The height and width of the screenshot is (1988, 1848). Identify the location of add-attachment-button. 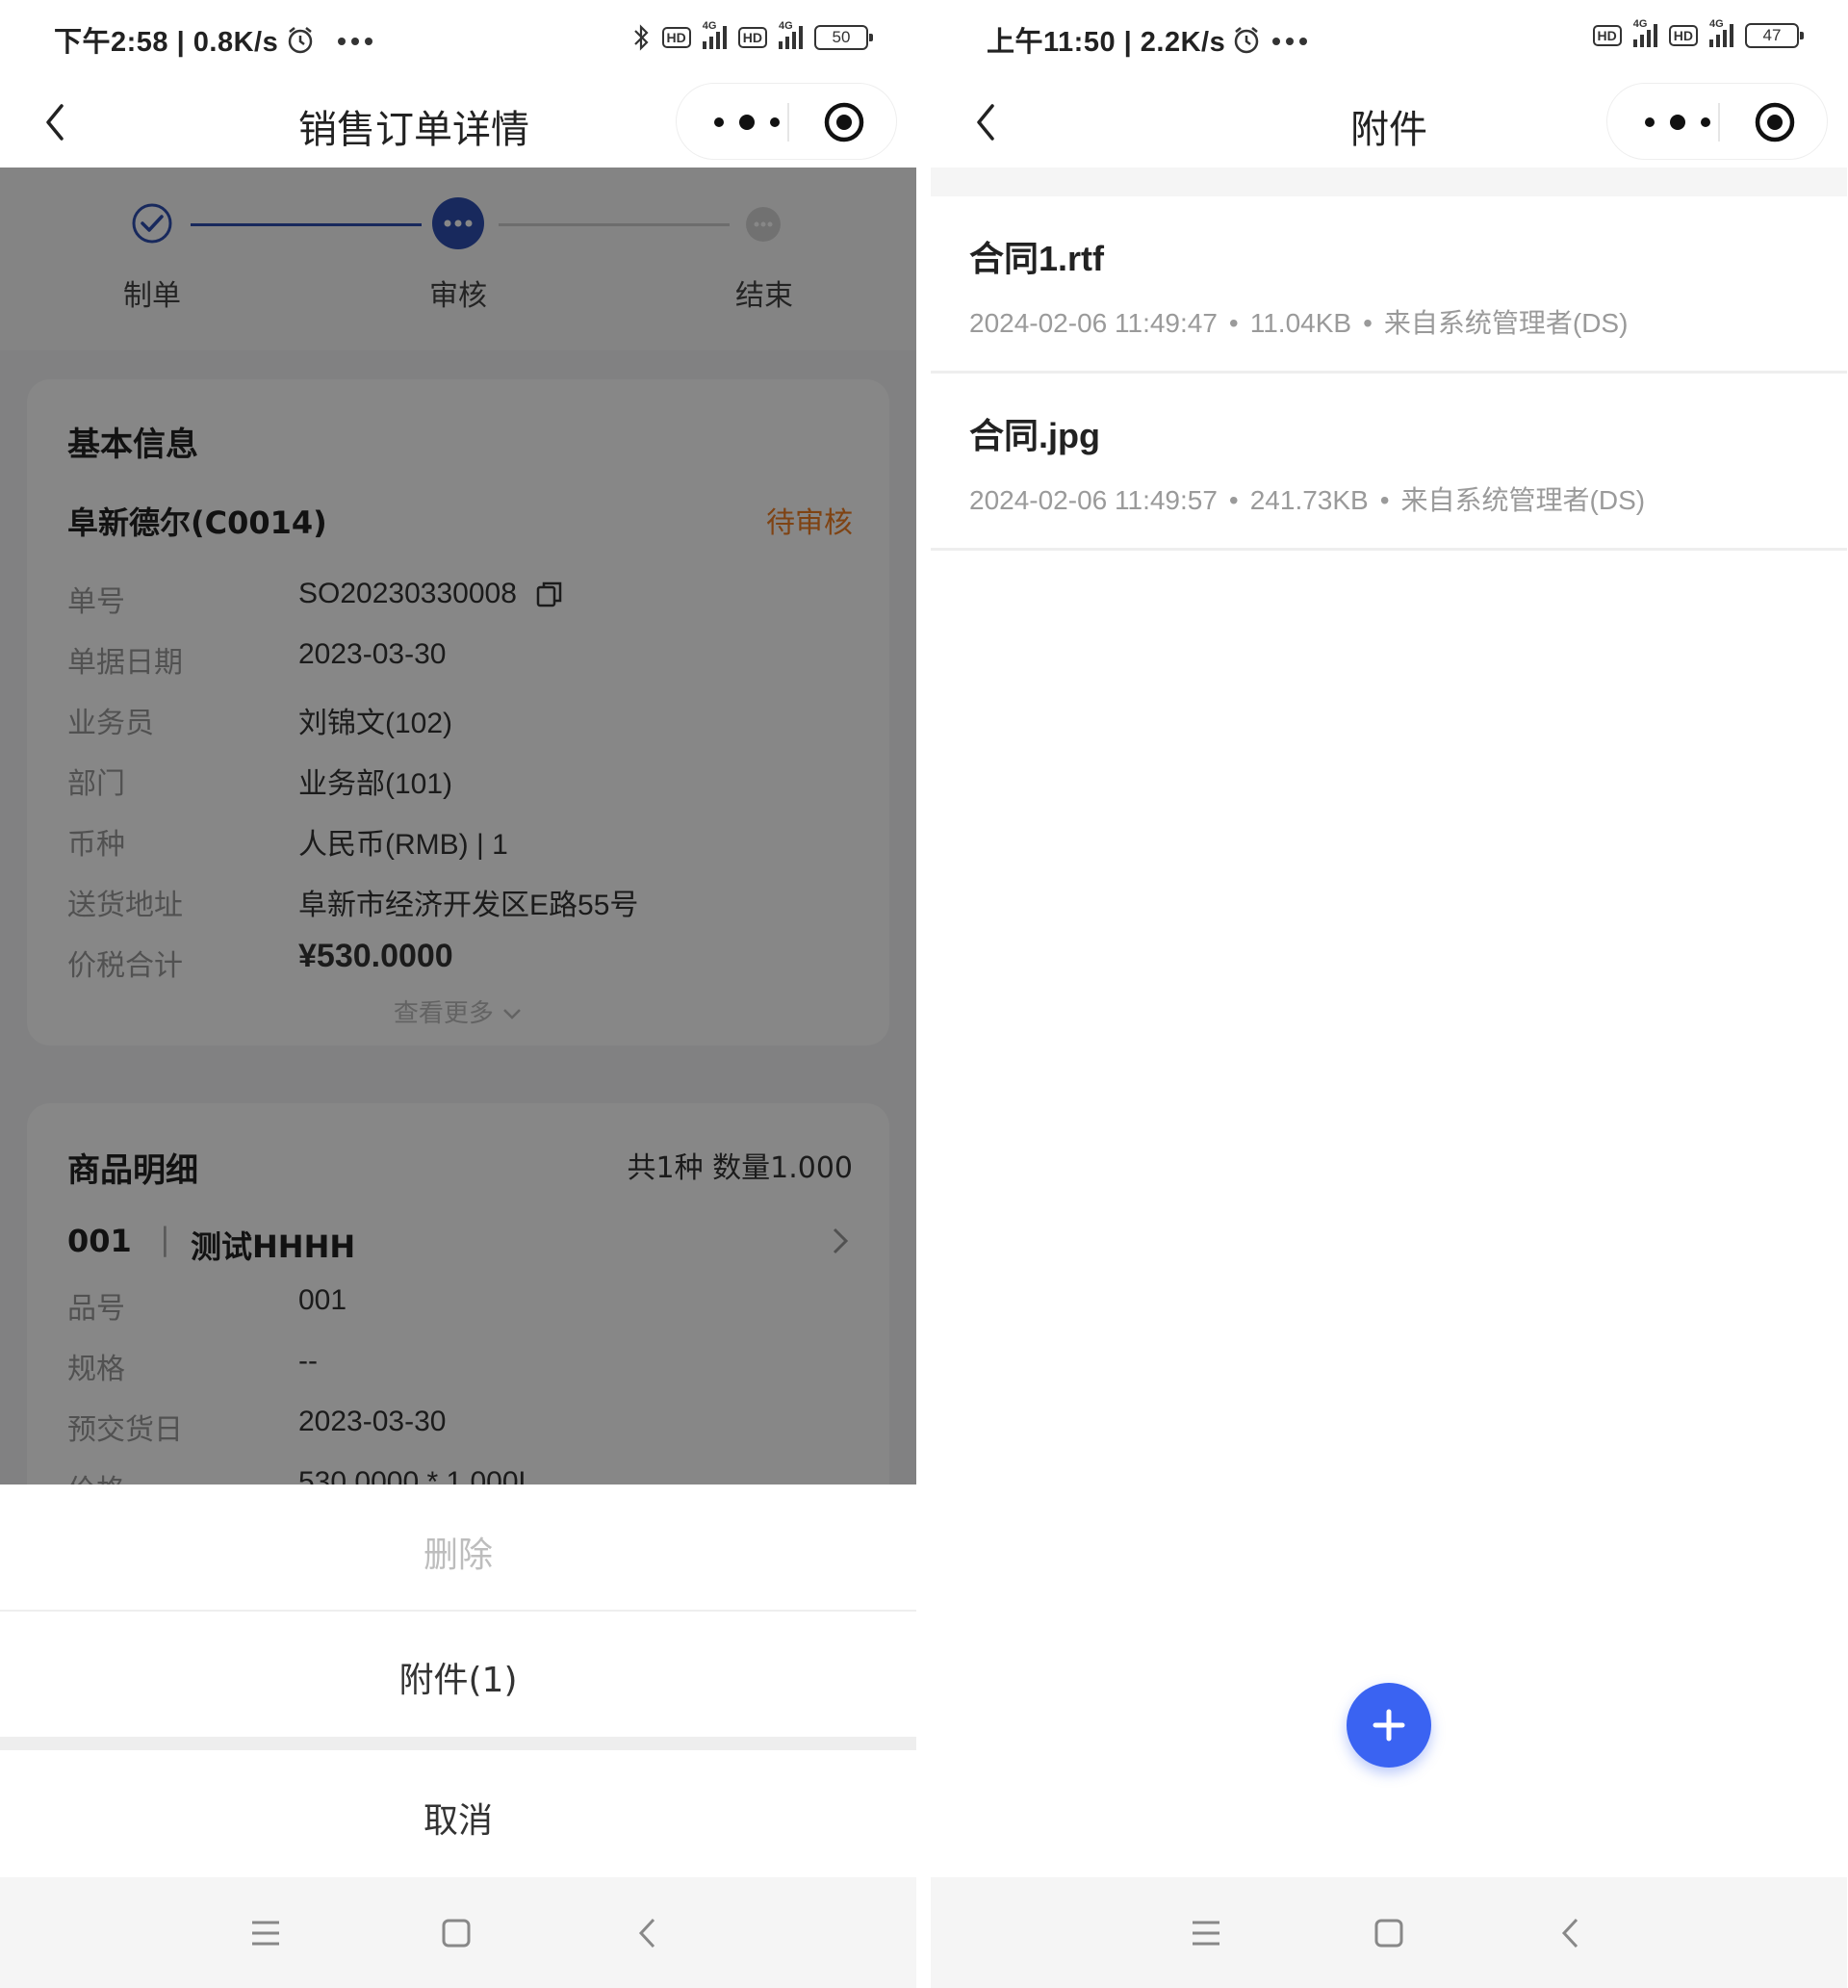
(1389, 1726).